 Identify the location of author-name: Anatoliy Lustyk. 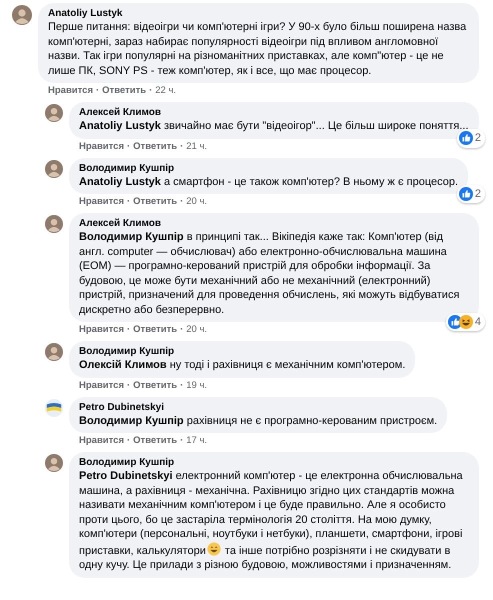
(85, 13).